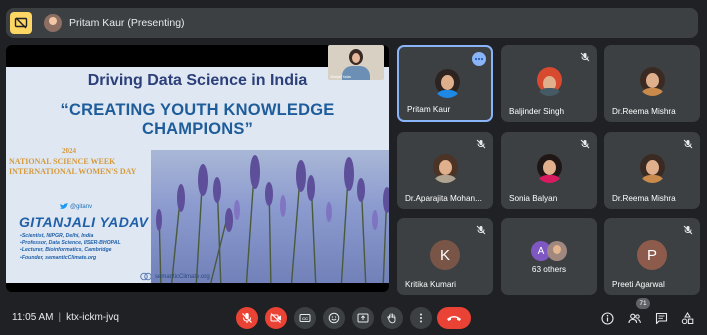  I want to click on participant-tile-reema-mishra-2: Dr.Reema Mishra, so click(652, 170).